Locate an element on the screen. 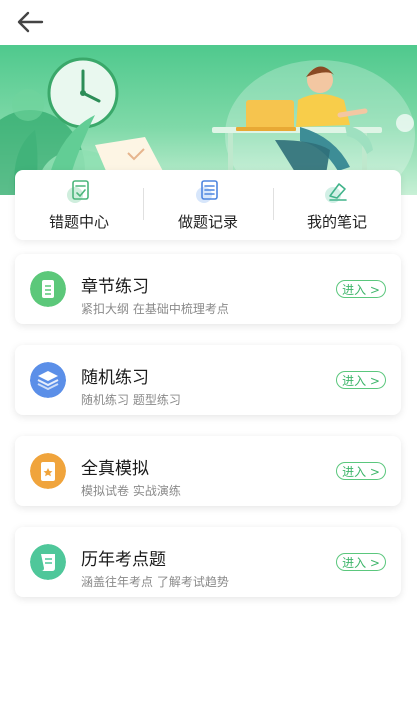  quick-links-panel: 错题中心 做题记录 我的笔记 is located at coordinates (208, 205).